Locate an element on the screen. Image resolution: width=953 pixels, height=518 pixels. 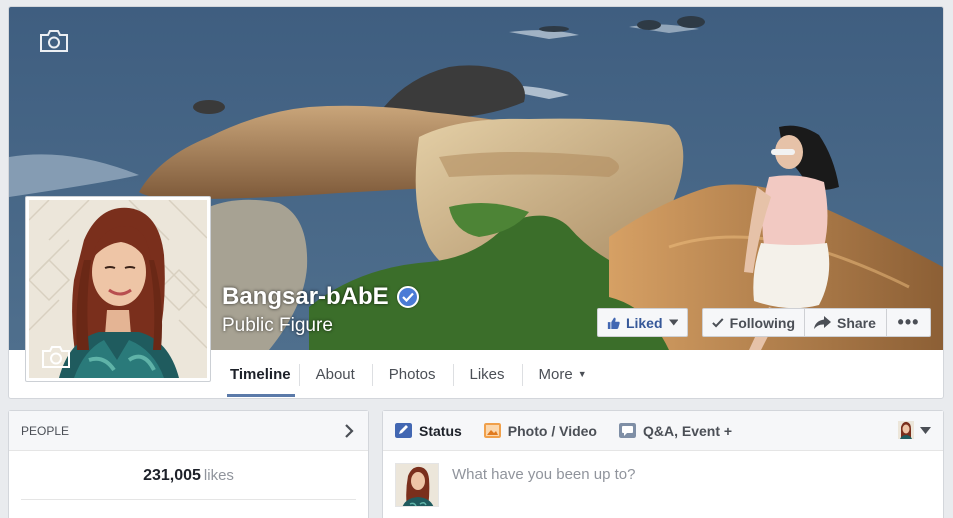
post-composer: Status Photo / Video Q&A, Event + is located at coordinates (663, 464).